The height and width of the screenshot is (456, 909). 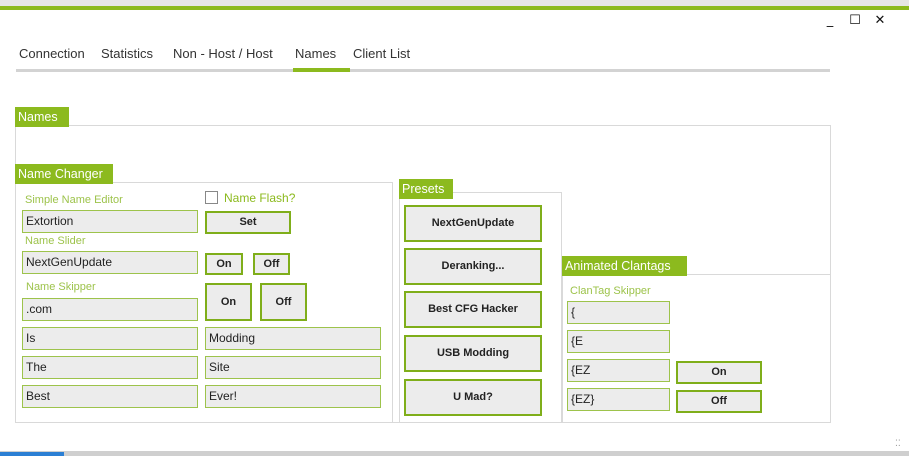 What do you see at coordinates (719, 372) in the screenshot?
I see `clantag-on-button: On` at bounding box center [719, 372].